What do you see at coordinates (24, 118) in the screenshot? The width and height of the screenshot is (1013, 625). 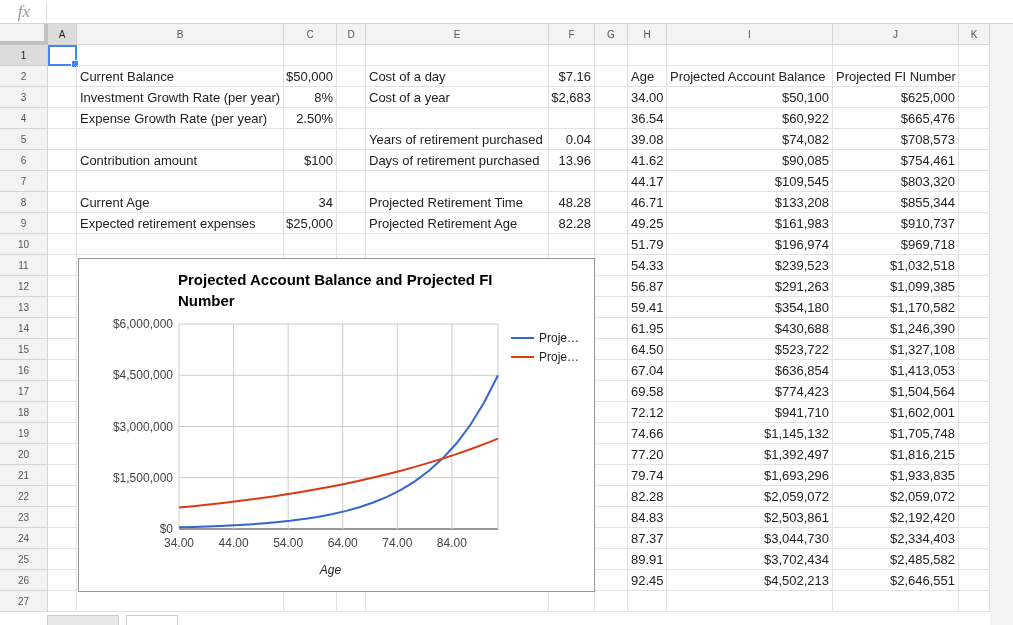 I see `row-header: 4` at bounding box center [24, 118].